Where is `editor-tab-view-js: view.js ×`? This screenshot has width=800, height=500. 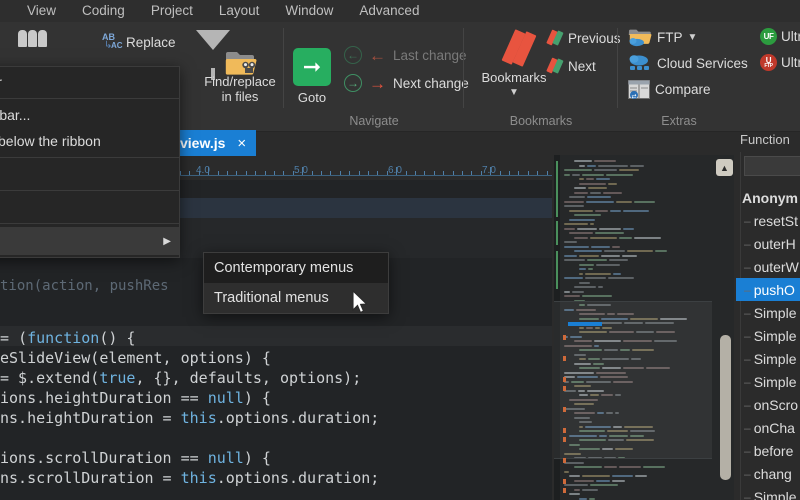
editor-tab-view-js: view.js × is located at coordinates (214, 143).